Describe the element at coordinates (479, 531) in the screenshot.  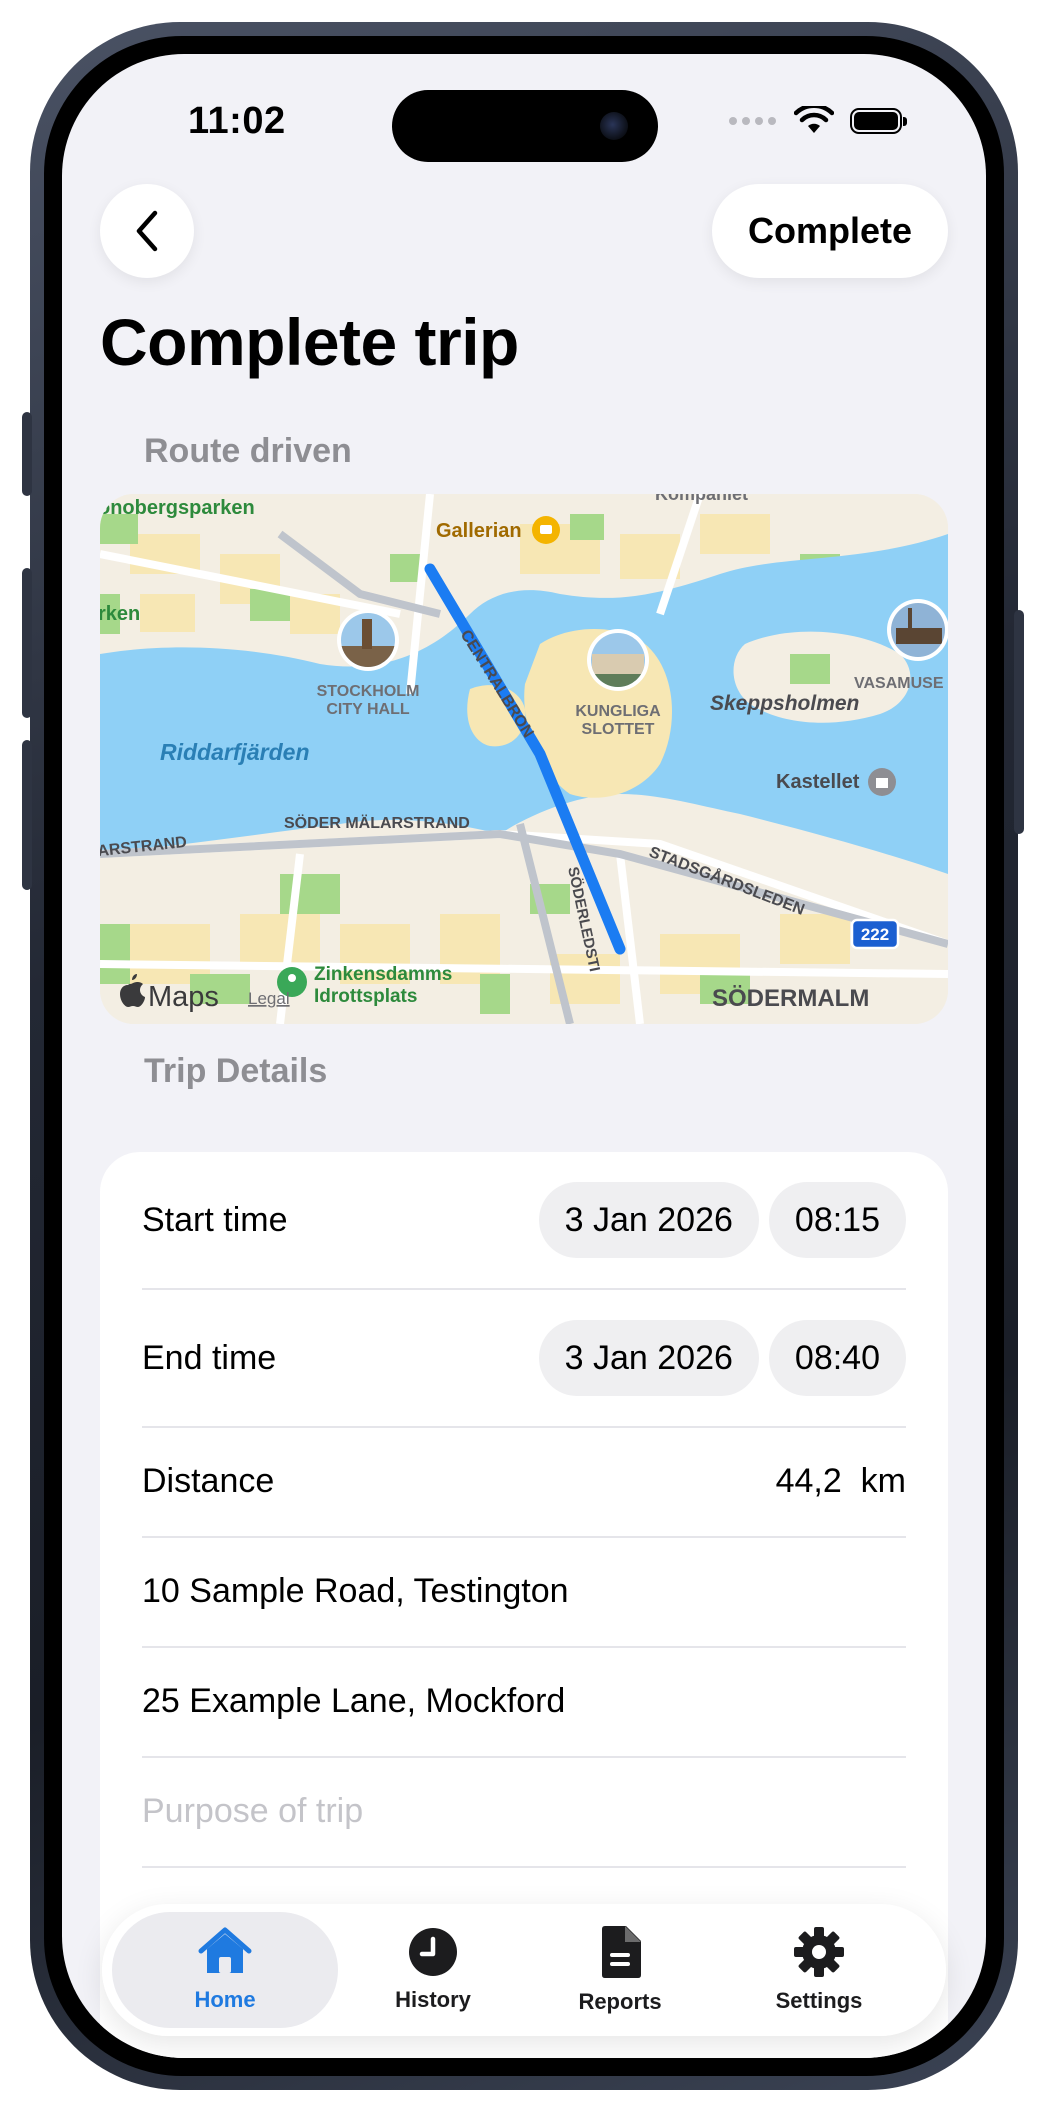
I see `map-label: Gallerian` at that location.